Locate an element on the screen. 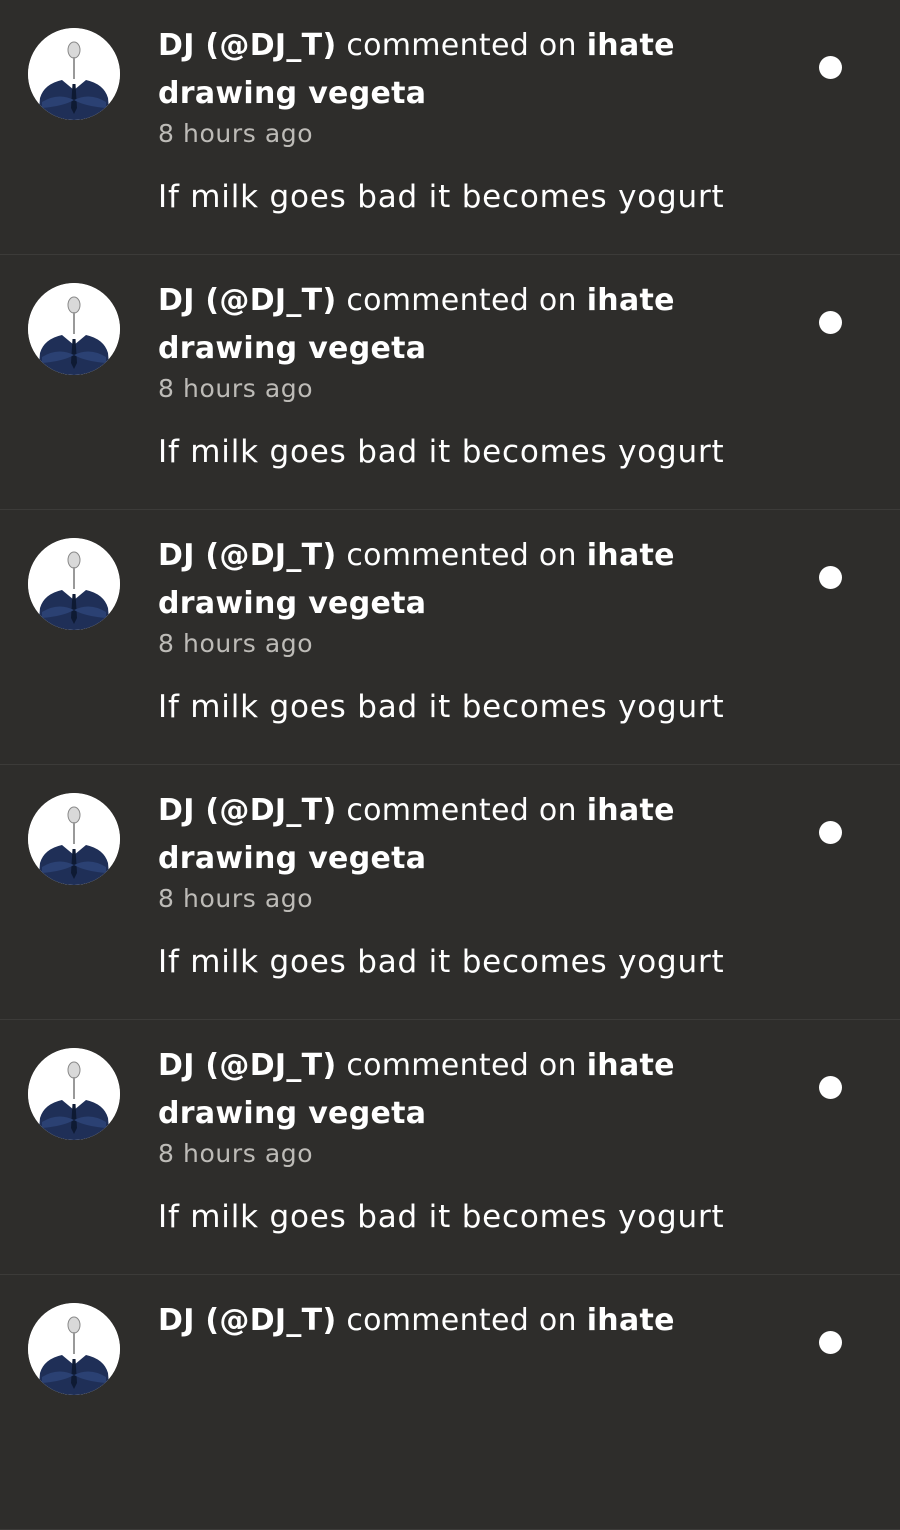 The height and width of the screenshot is (1530, 900). notification-headline: DJ (@DJ_T) commented on ihate is located at coordinates (458, 1321).